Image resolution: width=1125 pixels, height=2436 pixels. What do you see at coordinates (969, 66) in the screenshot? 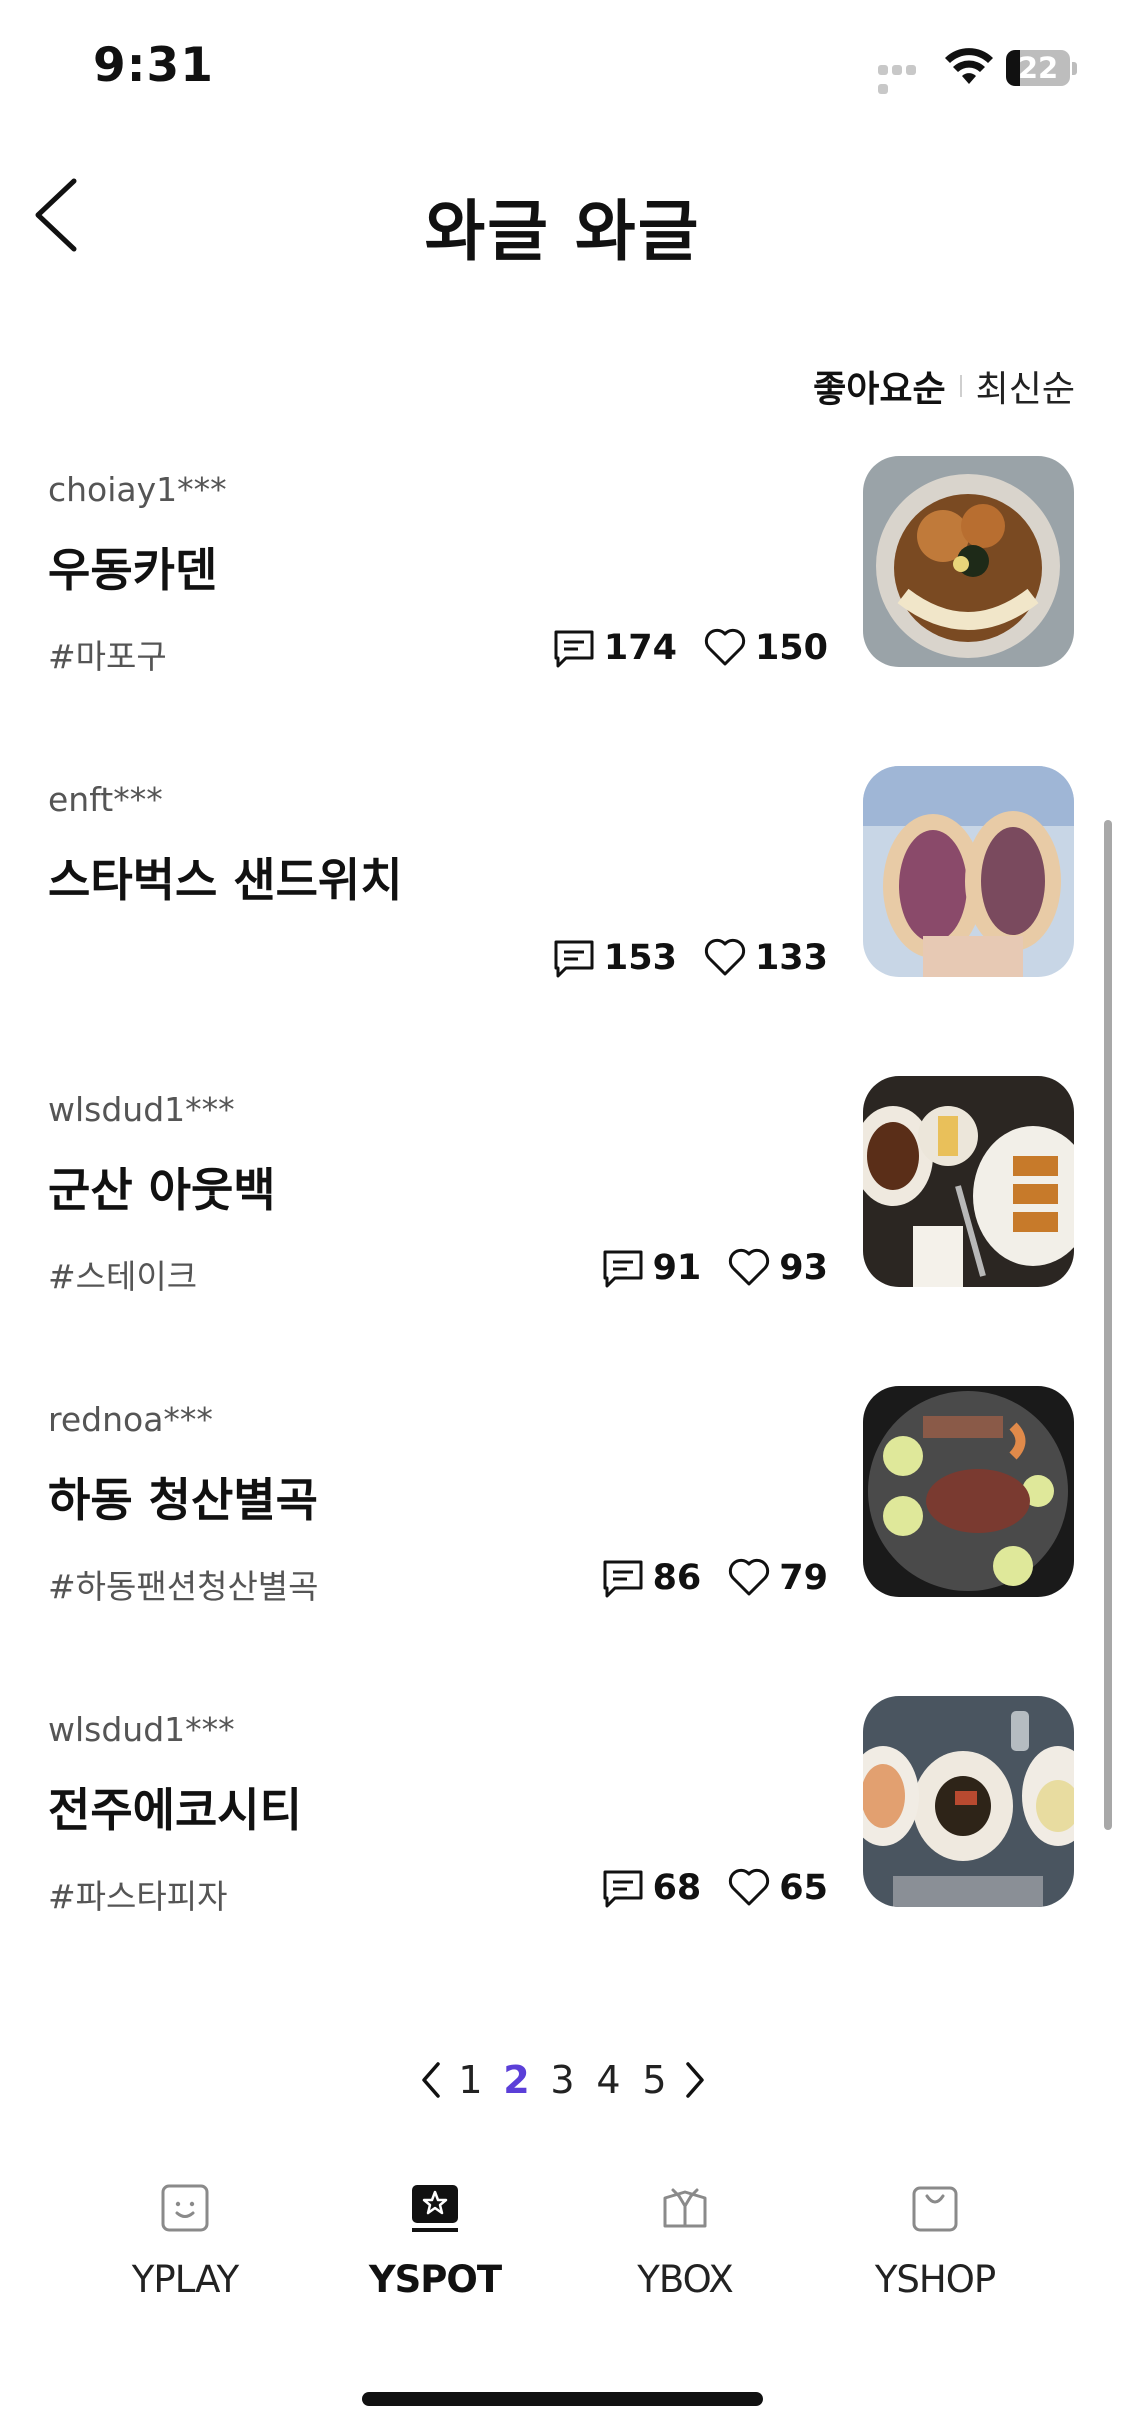
I see `wifi-icon` at bounding box center [969, 66].